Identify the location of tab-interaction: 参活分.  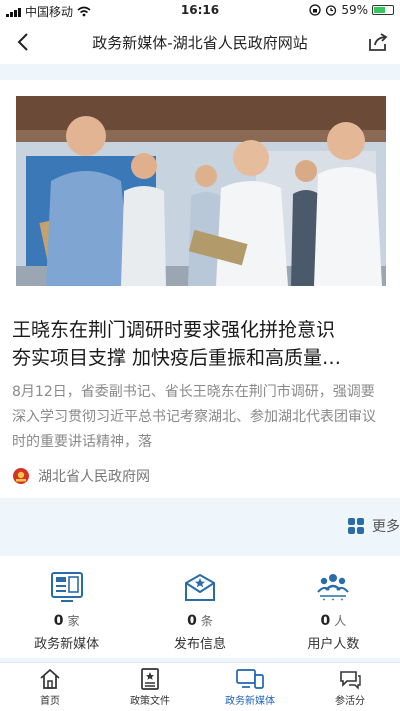
(350, 687).